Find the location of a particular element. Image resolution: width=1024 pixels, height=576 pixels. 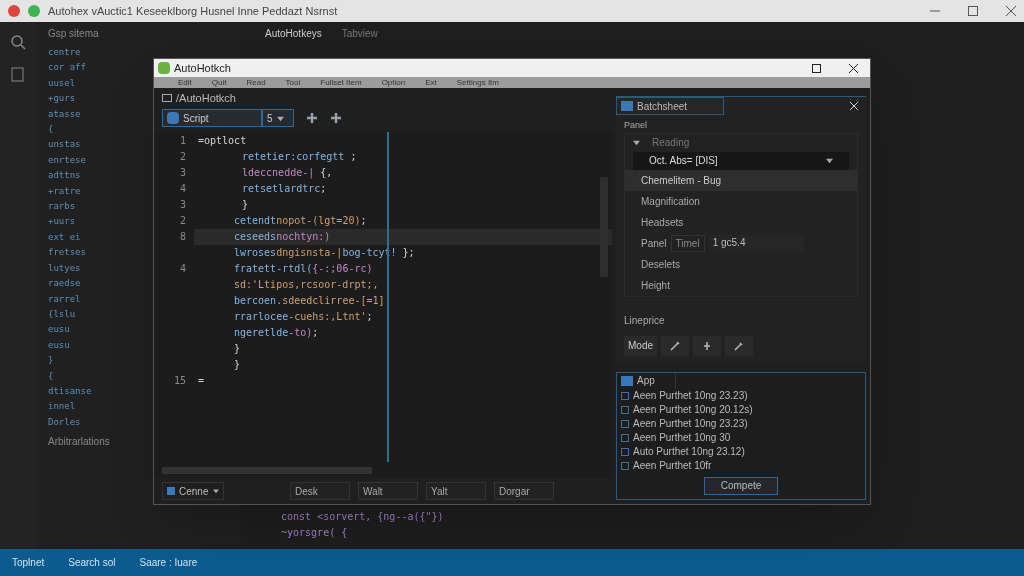

code-line: enrtese is located at coordinates (67, 160).